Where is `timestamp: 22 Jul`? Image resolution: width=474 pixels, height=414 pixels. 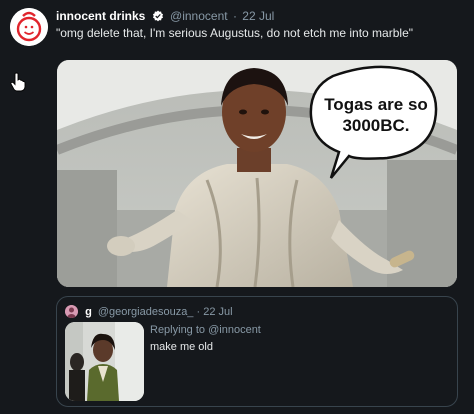 timestamp: 22 Jul is located at coordinates (258, 16).